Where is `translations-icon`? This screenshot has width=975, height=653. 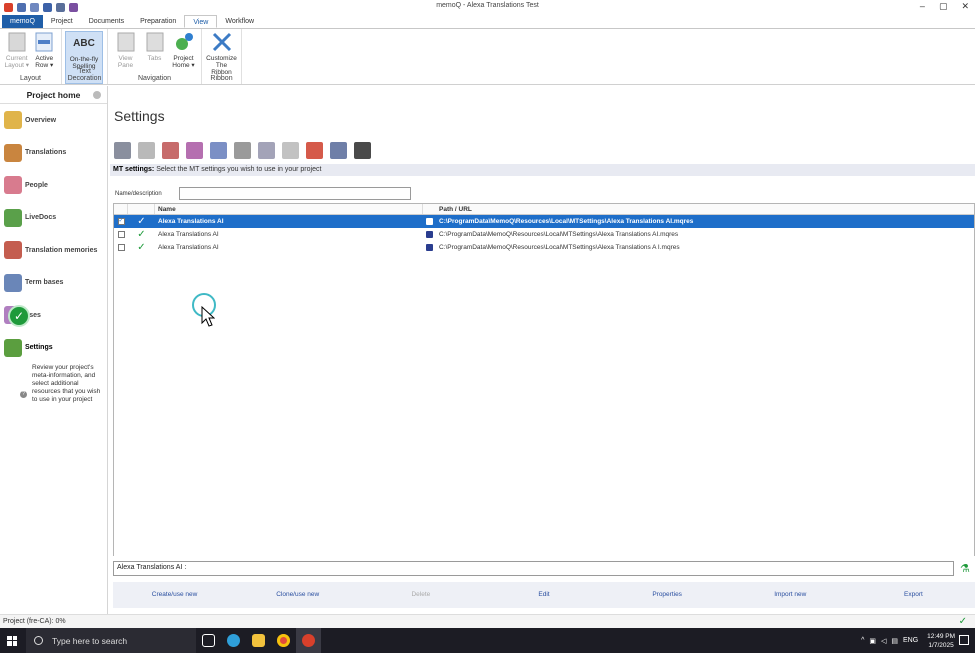
translations-icon is located at coordinates (13, 152).